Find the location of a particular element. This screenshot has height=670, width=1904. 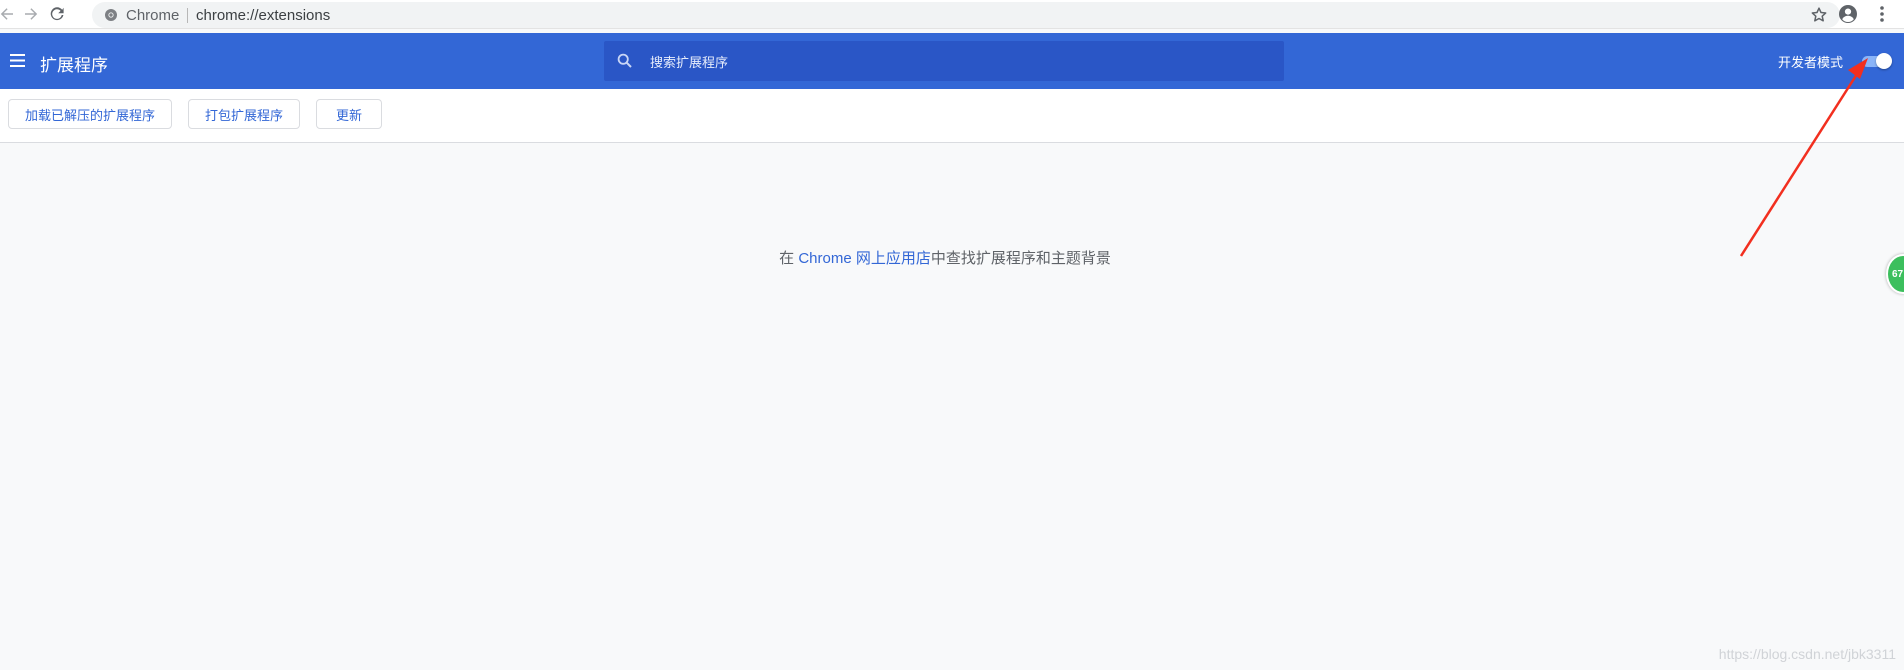

bookmark-star-icon is located at coordinates (1819, 15).